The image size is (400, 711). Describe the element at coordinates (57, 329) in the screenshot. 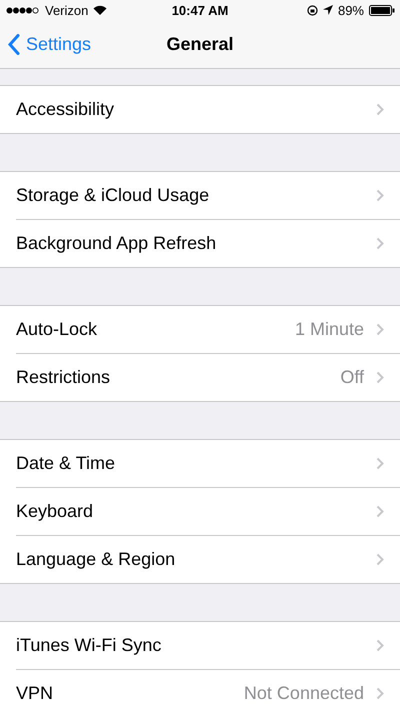

I see `row-label: Auto-Lock` at that location.